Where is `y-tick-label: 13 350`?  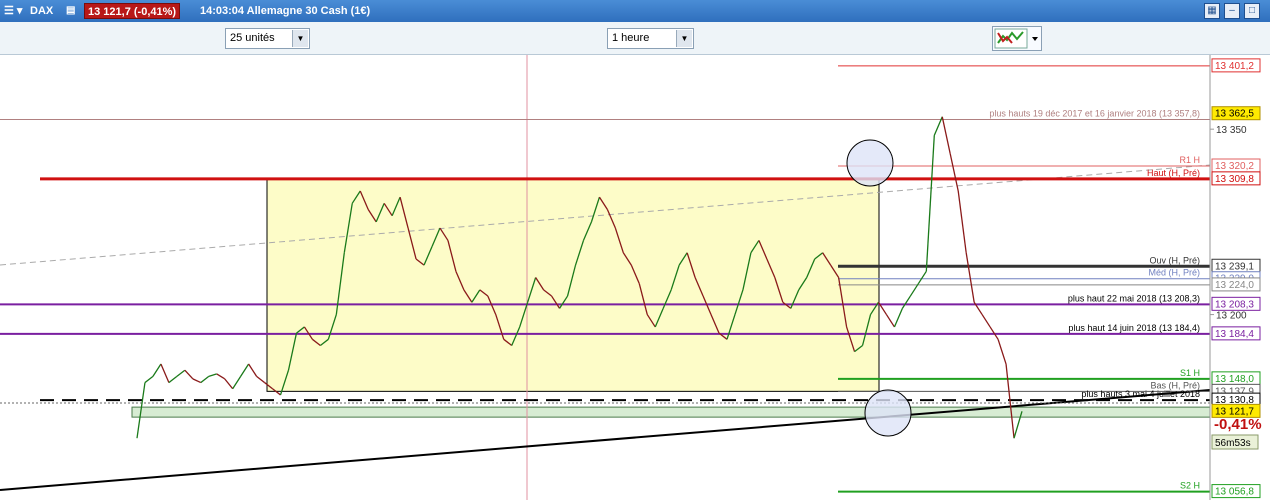 y-tick-label: 13 350 is located at coordinates (1231, 130).